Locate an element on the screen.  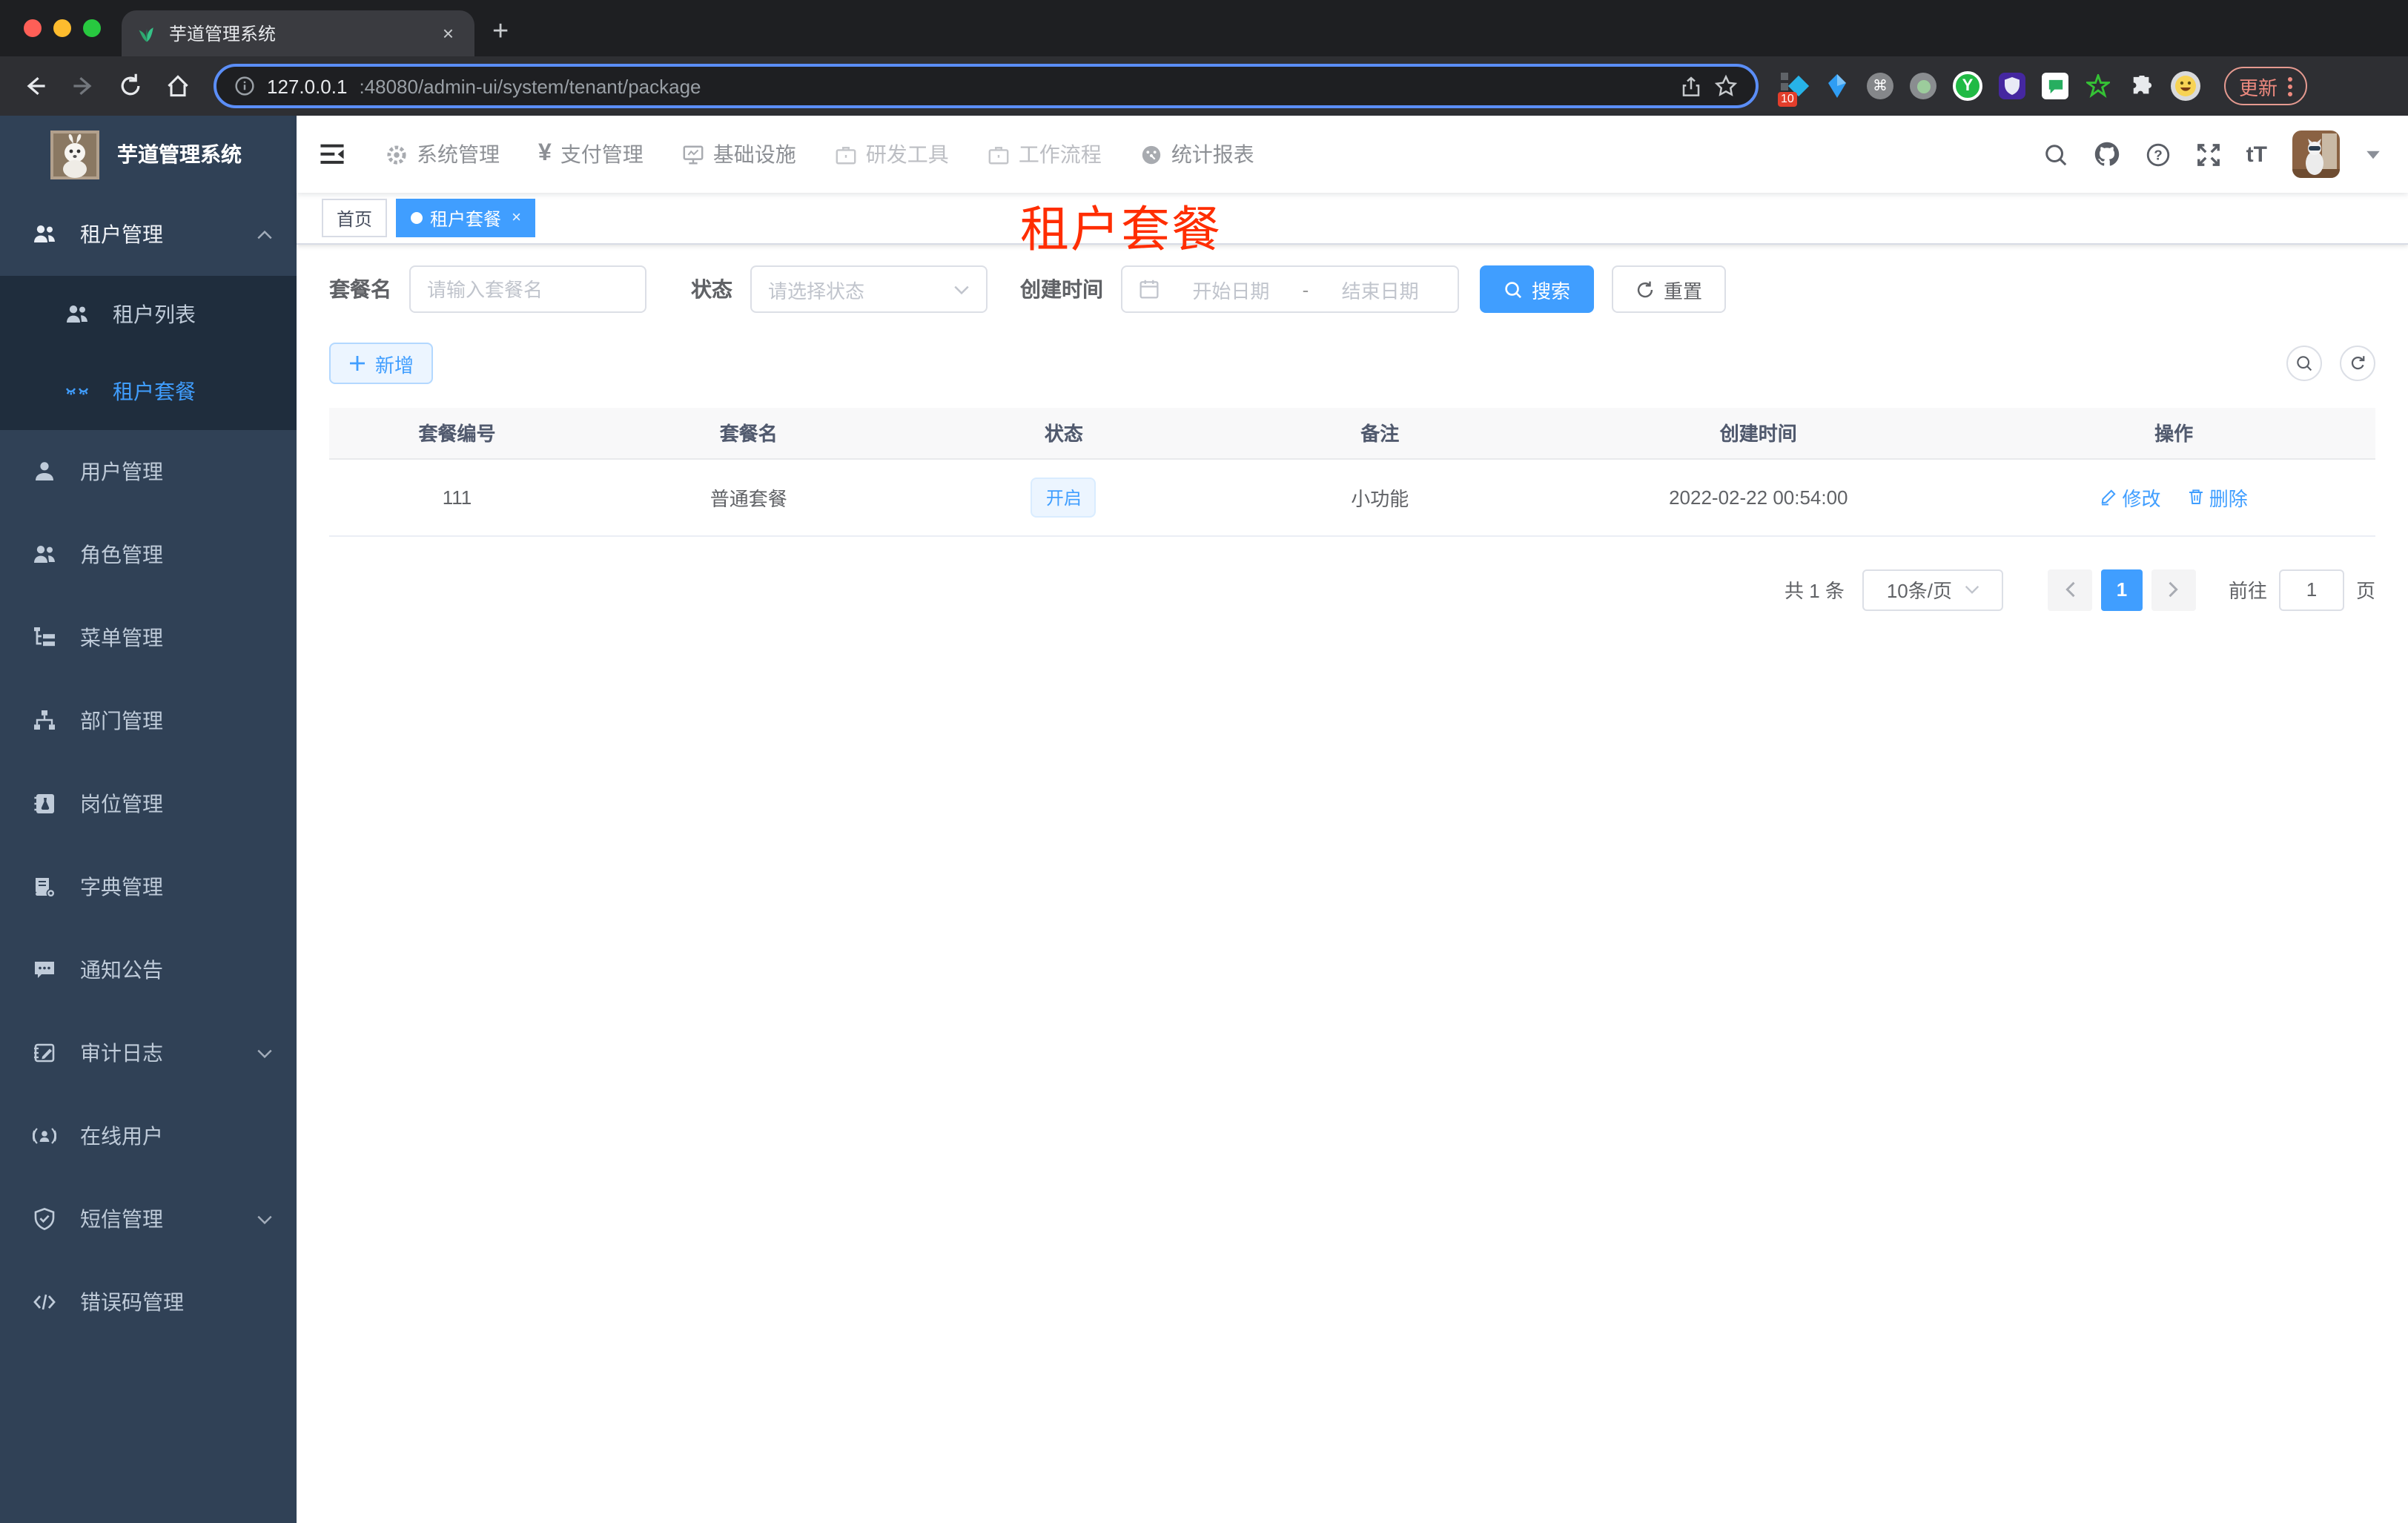
emoji-extension-icon is located at coordinates (2185, 86).